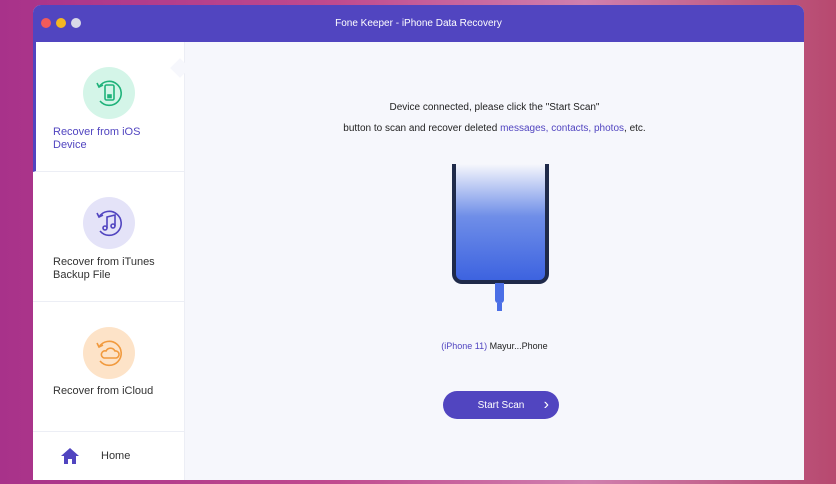 The image size is (836, 484). I want to click on start-scan-label: Start Scan, so click(501, 405).